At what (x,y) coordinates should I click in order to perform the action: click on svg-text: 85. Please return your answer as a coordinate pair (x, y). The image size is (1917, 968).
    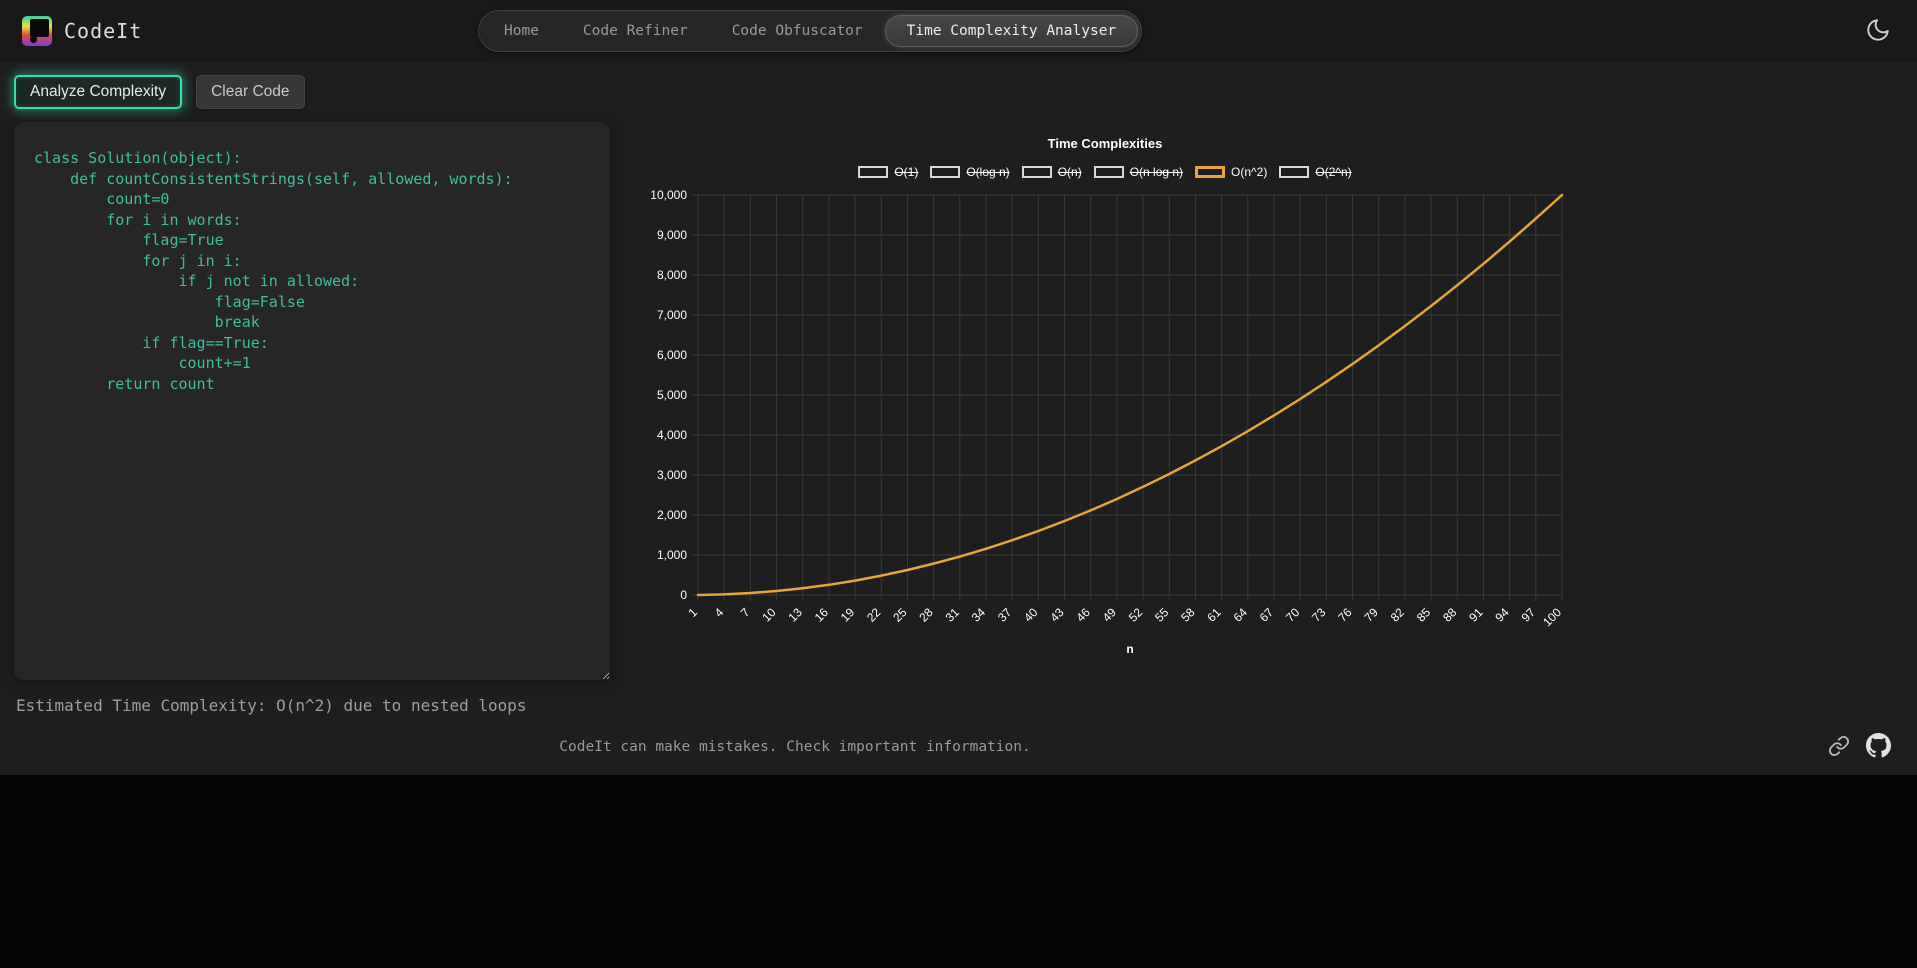
    Looking at the image, I should click on (1424, 615).